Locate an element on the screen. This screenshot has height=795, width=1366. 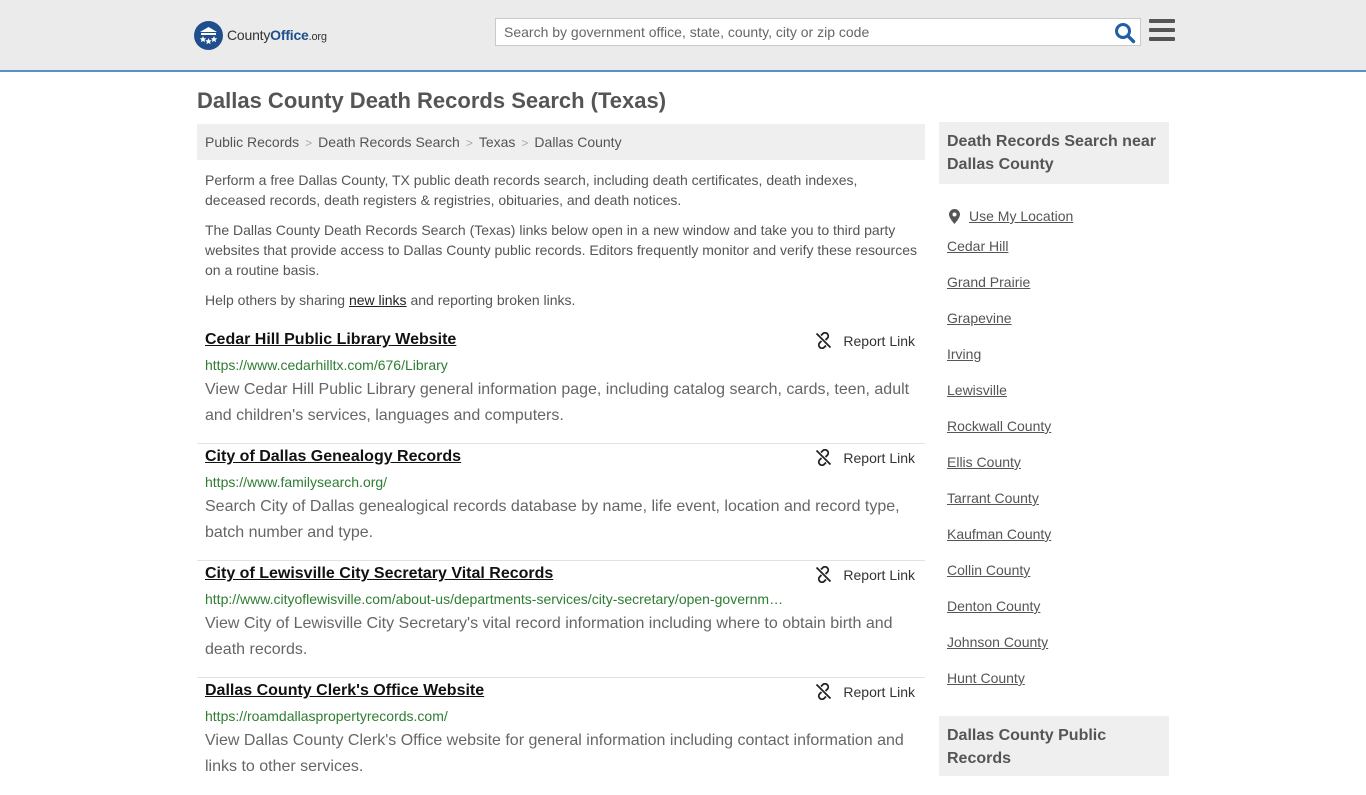
sidebar-link-irving: Irving is located at coordinates (964, 354).